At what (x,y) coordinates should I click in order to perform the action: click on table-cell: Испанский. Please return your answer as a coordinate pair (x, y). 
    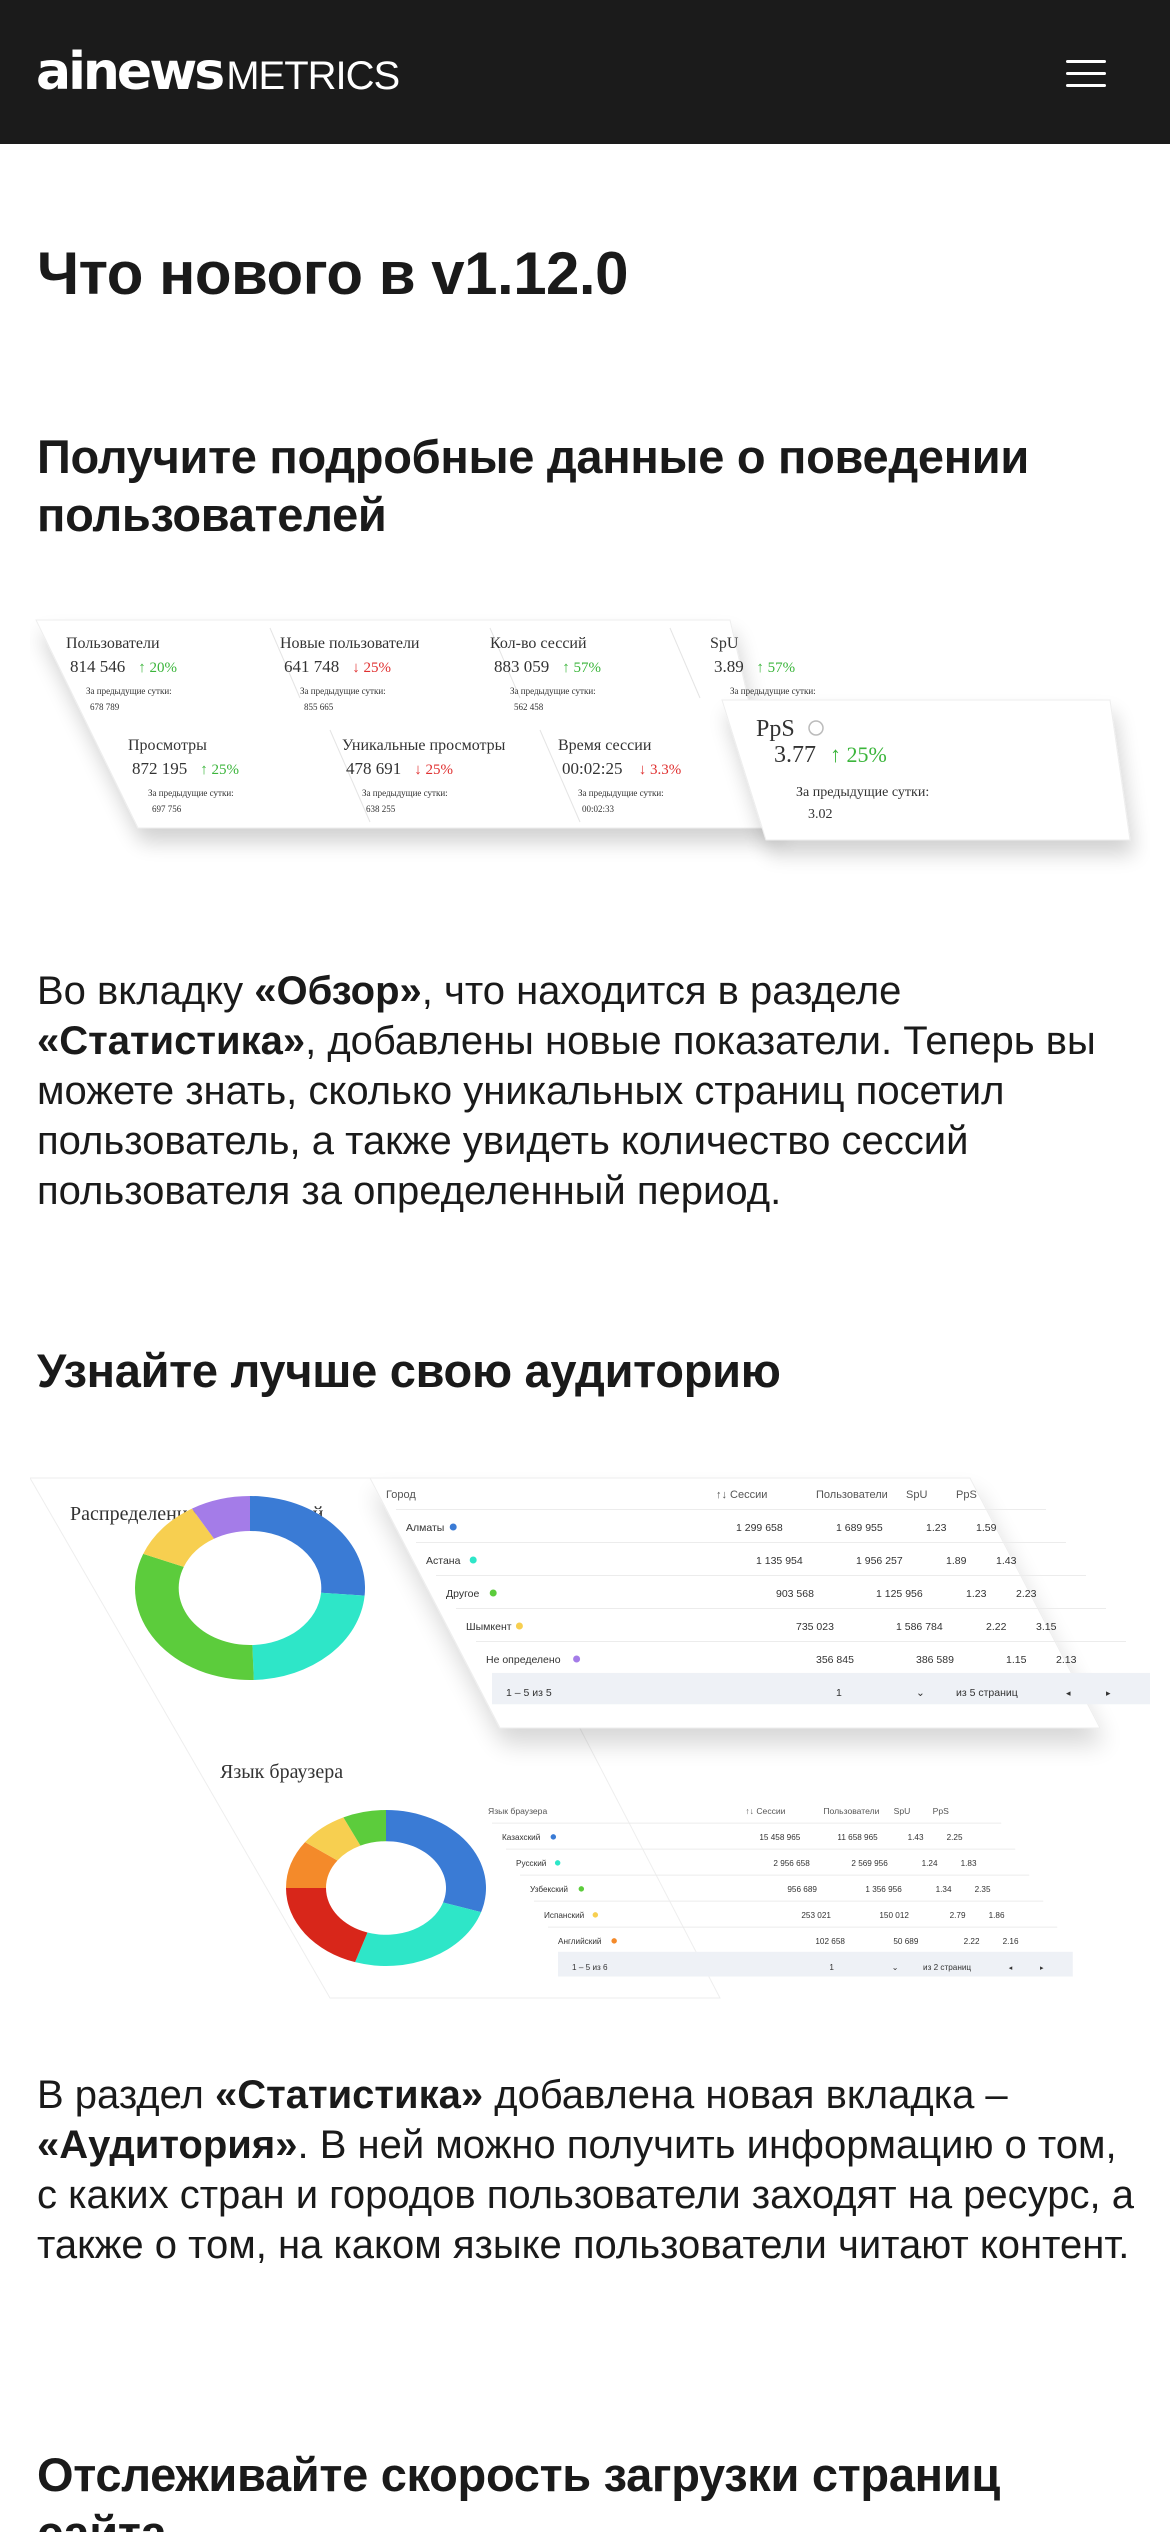
    Looking at the image, I should click on (564, 1915).